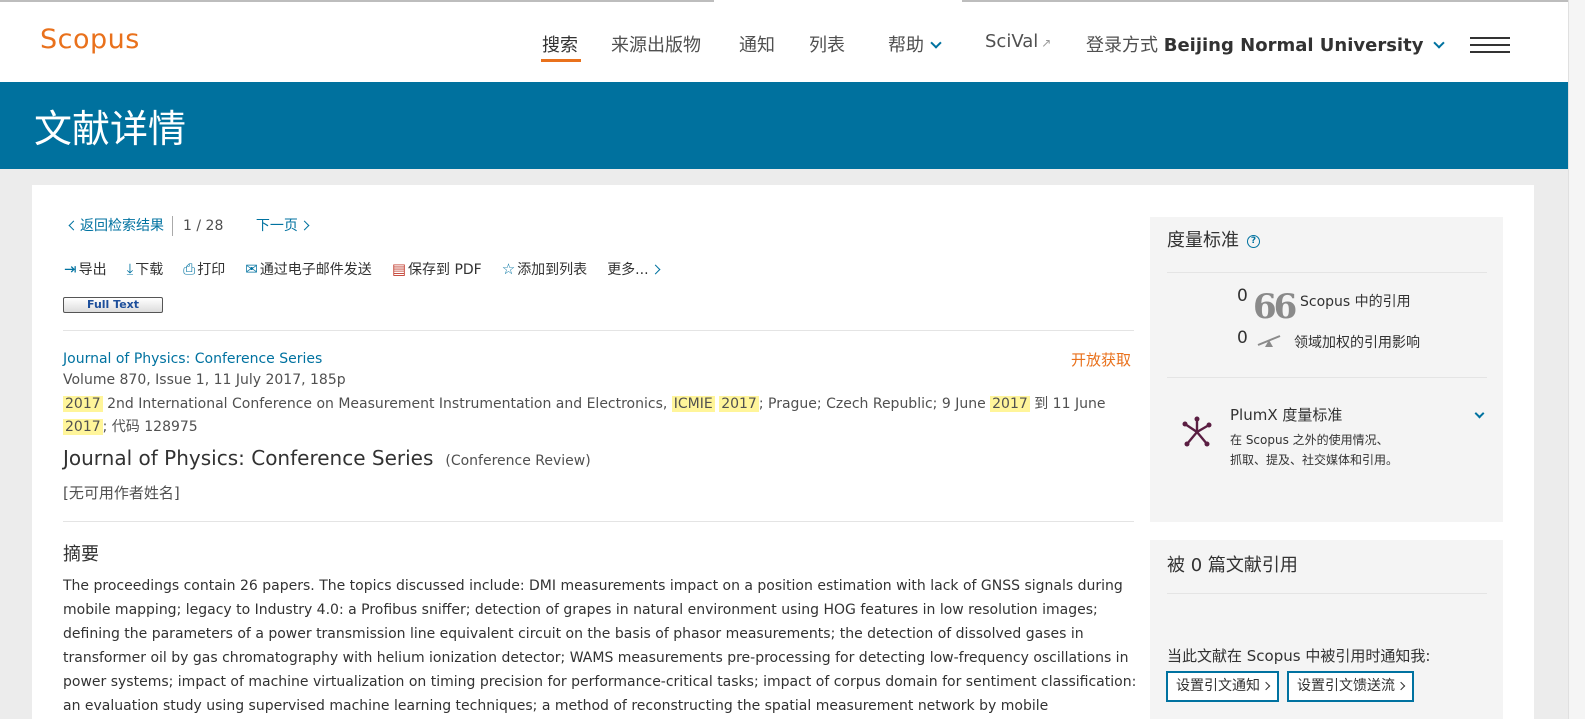  I want to click on save-pdf-button: ▤ 保存到 PDF, so click(437, 269).